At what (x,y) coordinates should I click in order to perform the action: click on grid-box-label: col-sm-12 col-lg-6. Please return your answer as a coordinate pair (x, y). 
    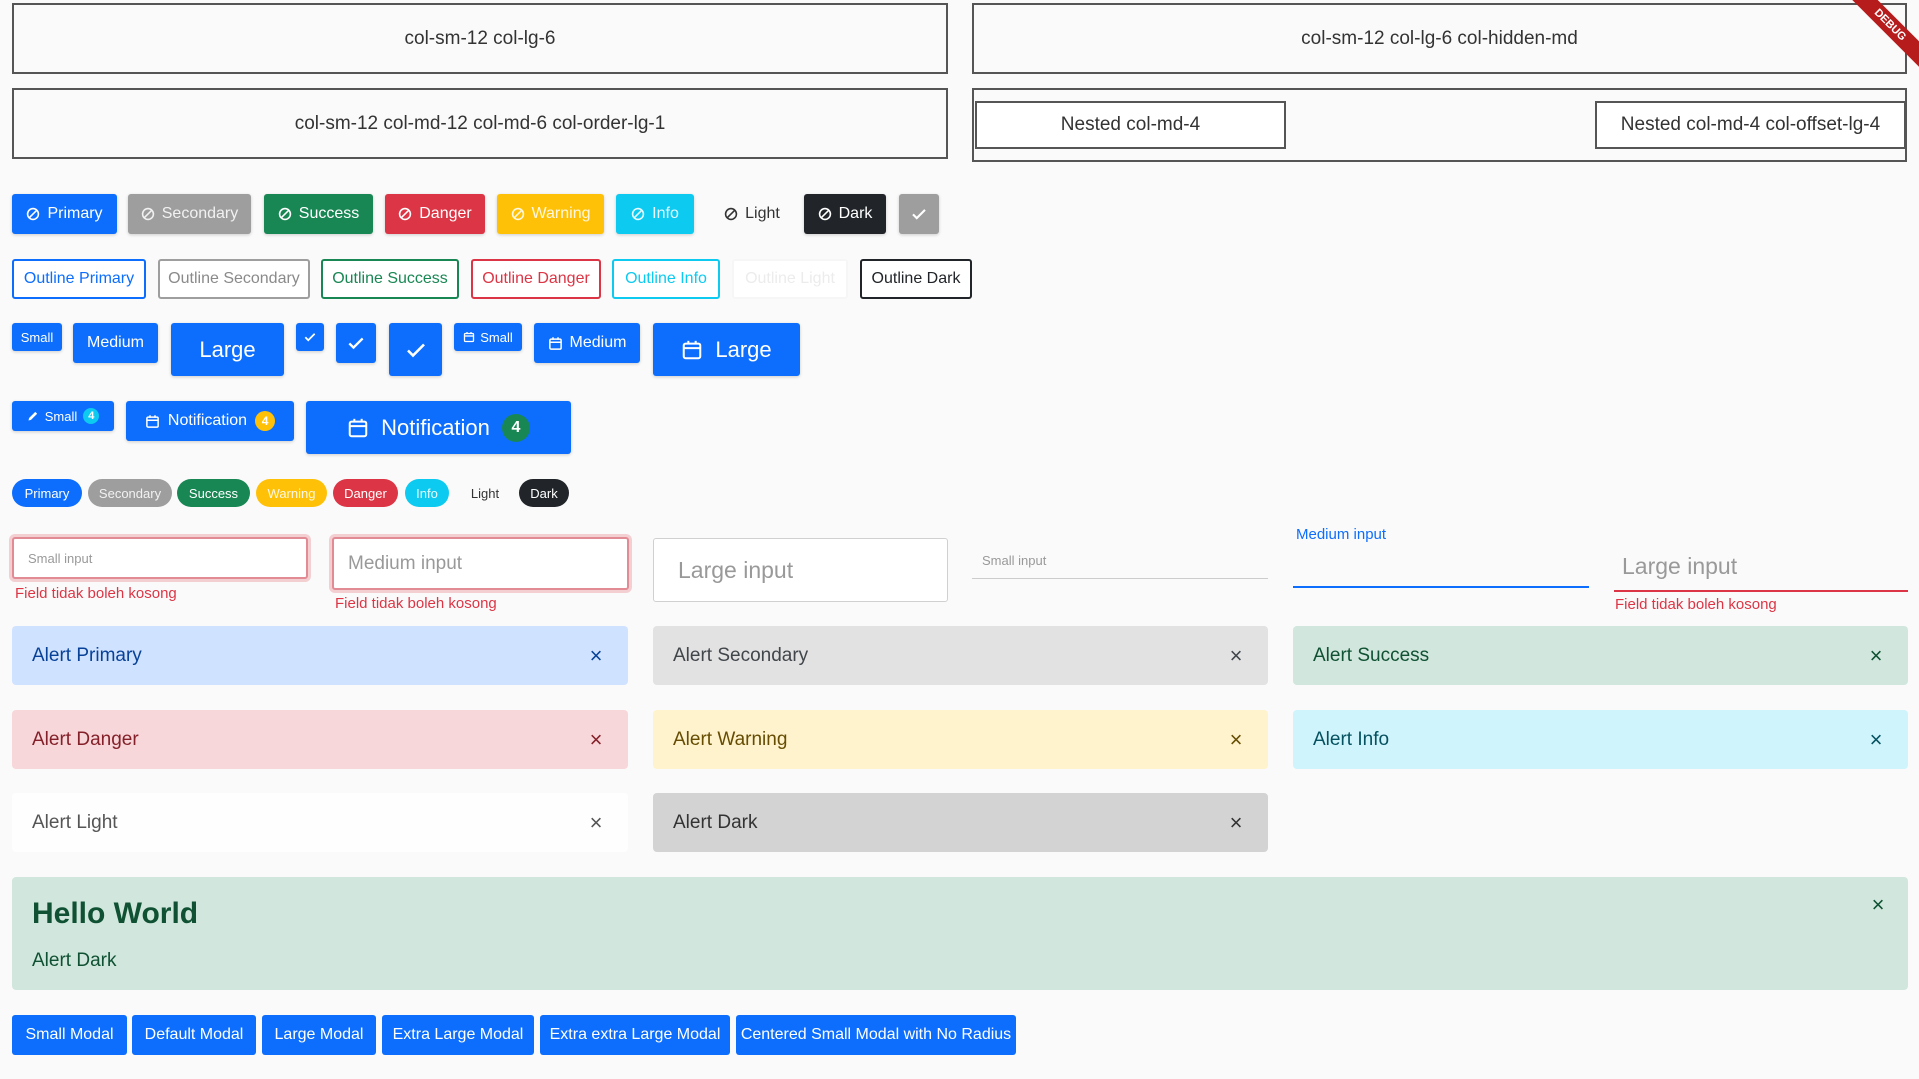
    Looking at the image, I should click on (480, 38).